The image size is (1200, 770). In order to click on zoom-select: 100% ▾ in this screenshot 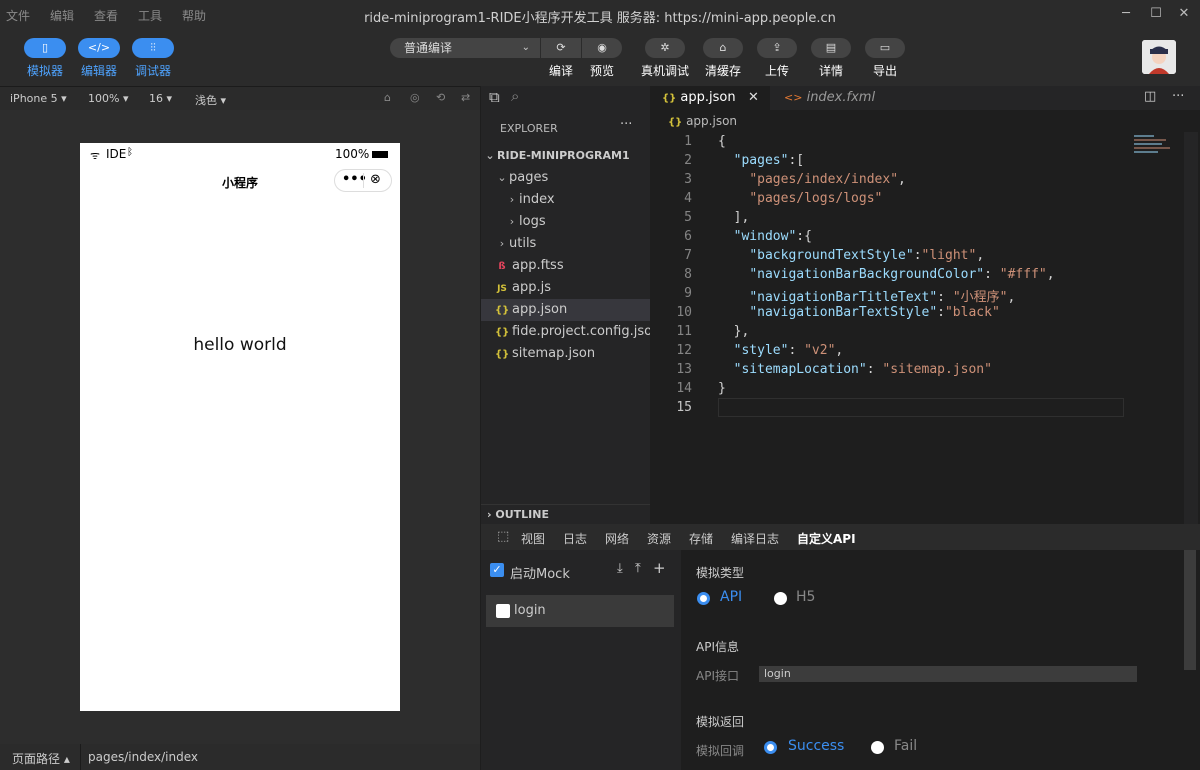, I will do `click(108, 98)`.